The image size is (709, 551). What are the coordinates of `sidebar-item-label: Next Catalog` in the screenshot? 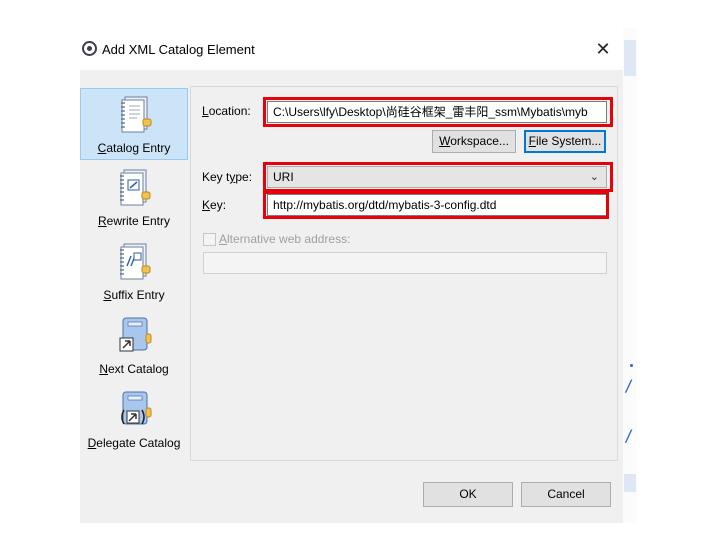 It's located at (134, 369).